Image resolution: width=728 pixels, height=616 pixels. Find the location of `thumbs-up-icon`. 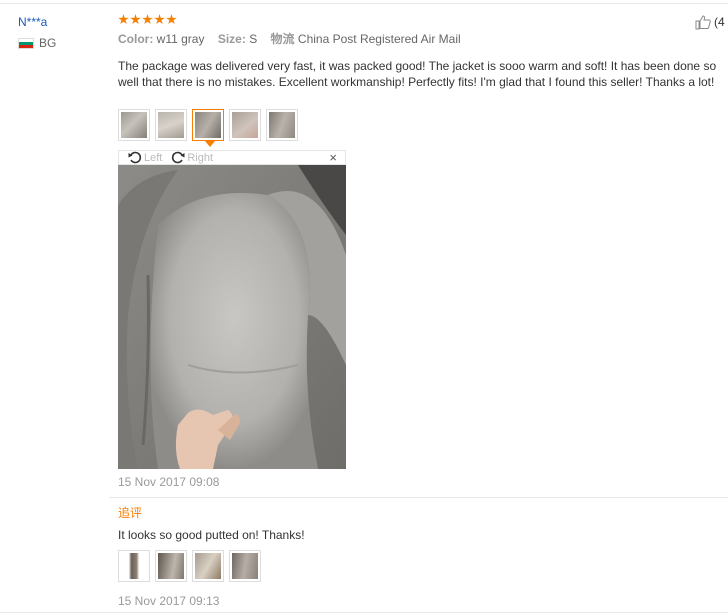

thumbs-up-icon is located at coordinates (703, 22).